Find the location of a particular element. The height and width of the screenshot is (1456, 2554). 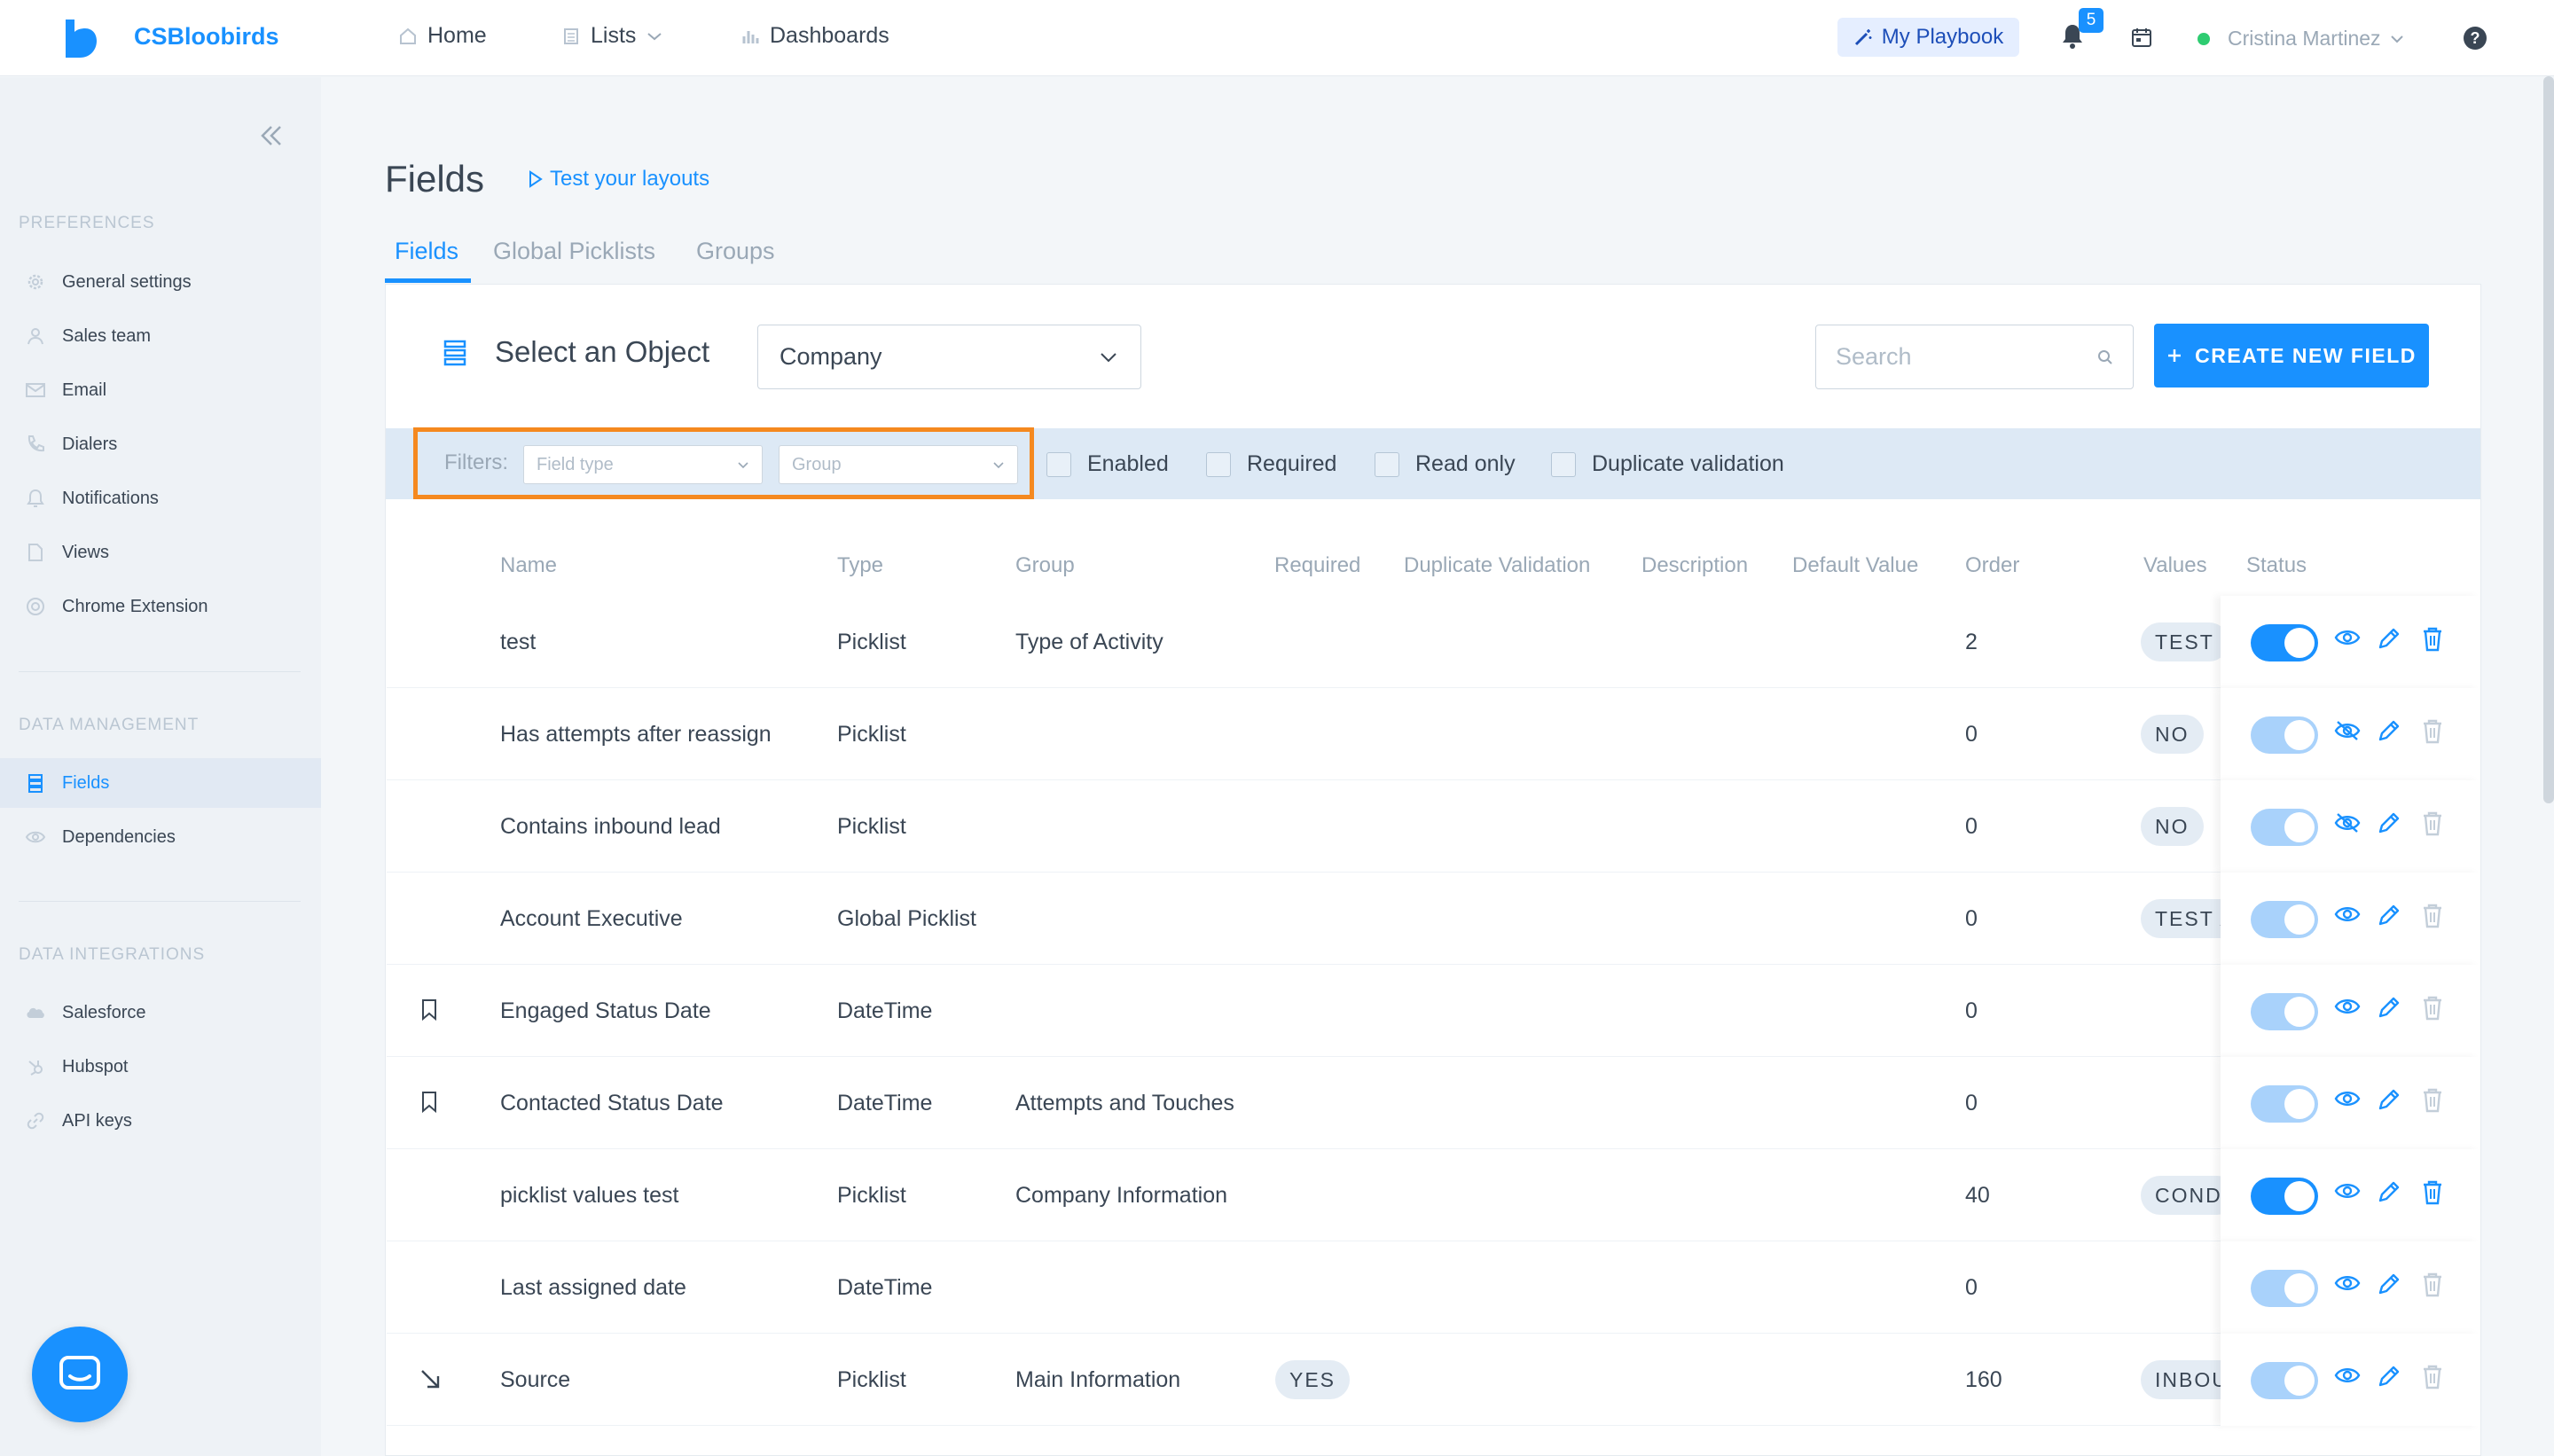

column-header-group: Group is located at coordinates (1045, 565).